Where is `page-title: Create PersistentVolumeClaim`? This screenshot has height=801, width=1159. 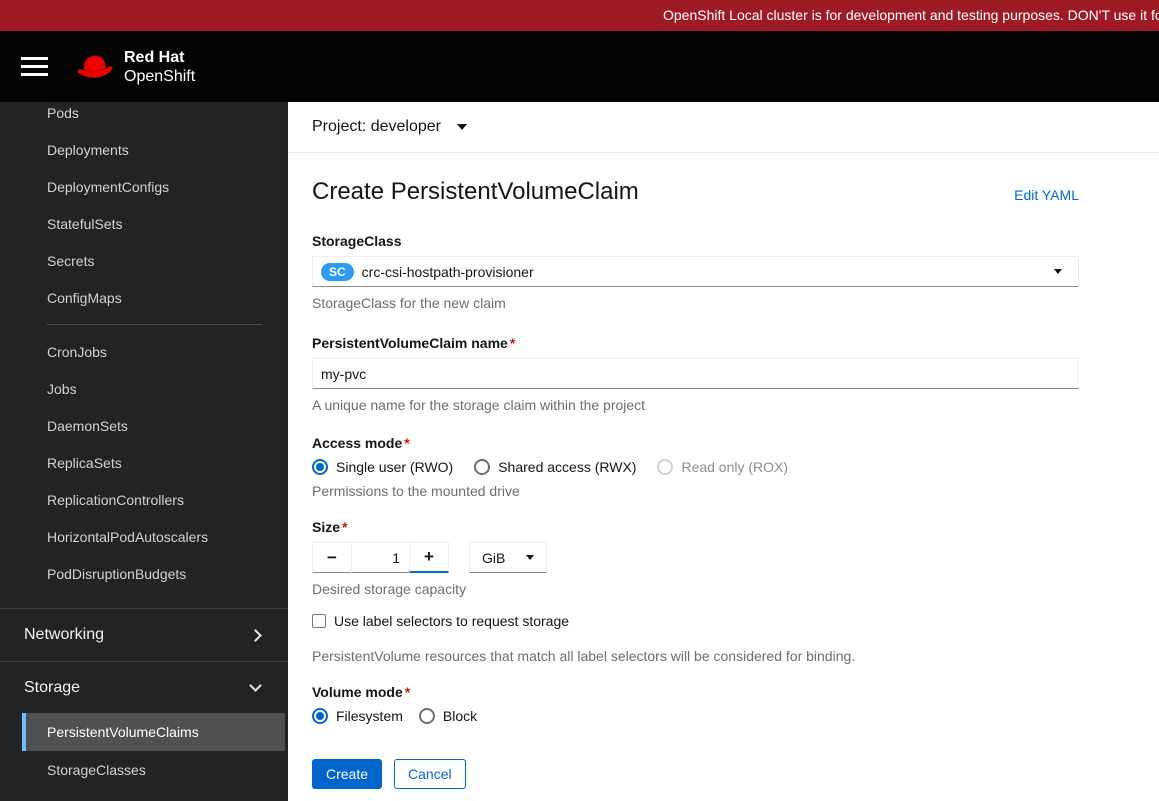 page-title: Create PersistentVolumeClaim is located at coordinates (475, 191).